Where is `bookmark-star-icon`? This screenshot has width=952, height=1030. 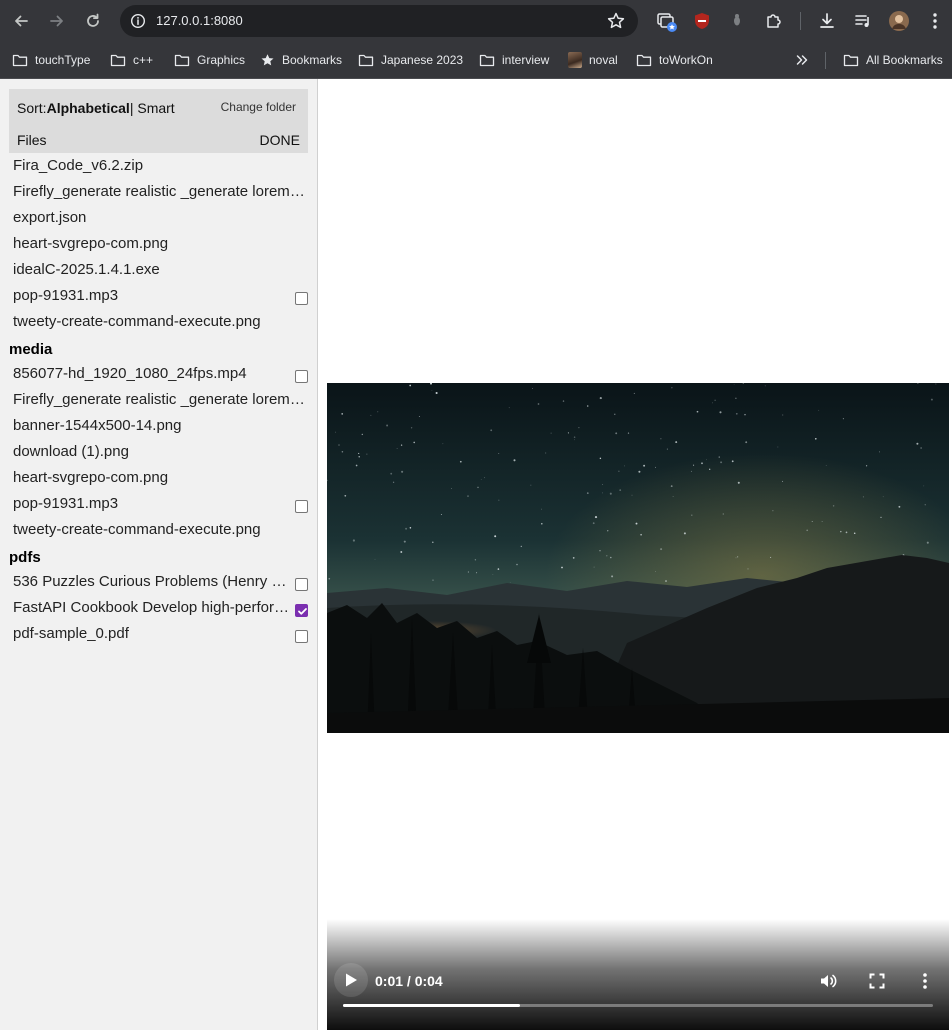 bookmark-star-icon is located at coordinates (616, 21).